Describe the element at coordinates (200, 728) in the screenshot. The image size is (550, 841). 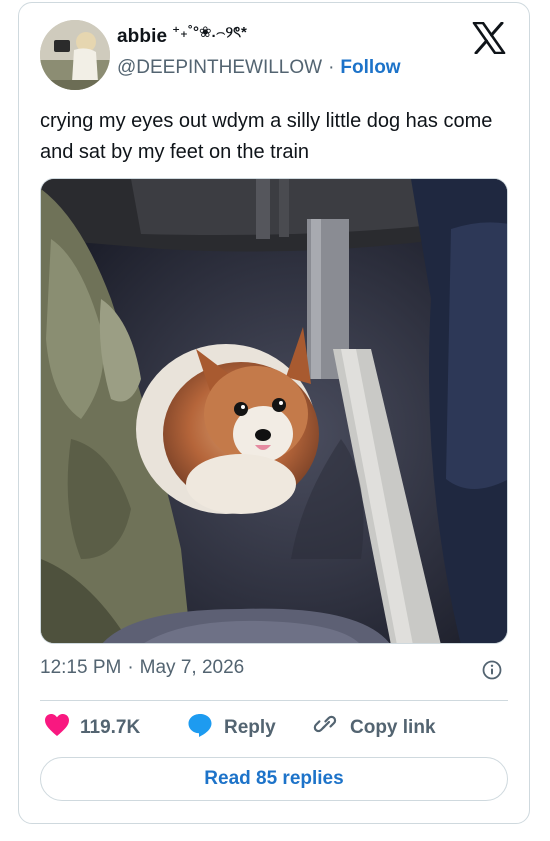
I see `reply-bubble-icon` at that location.